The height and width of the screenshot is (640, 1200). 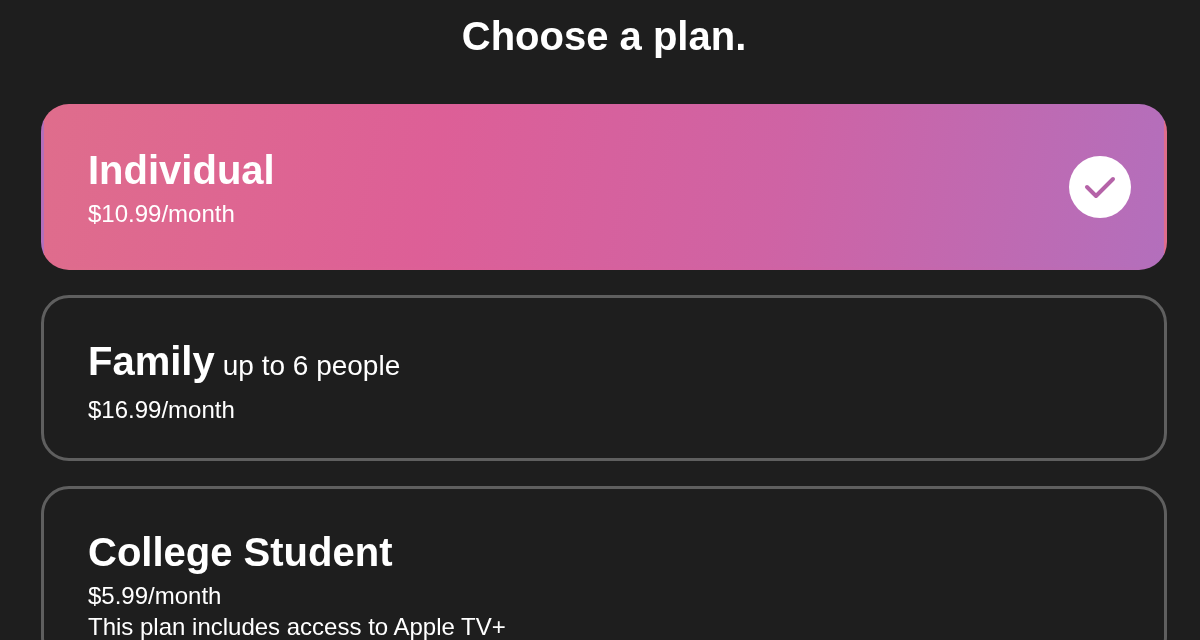 What do you see at coordinates (161, 214) in the screenshot?
I see `plan-price: $10.99/month` at bounding box center [161, 214].